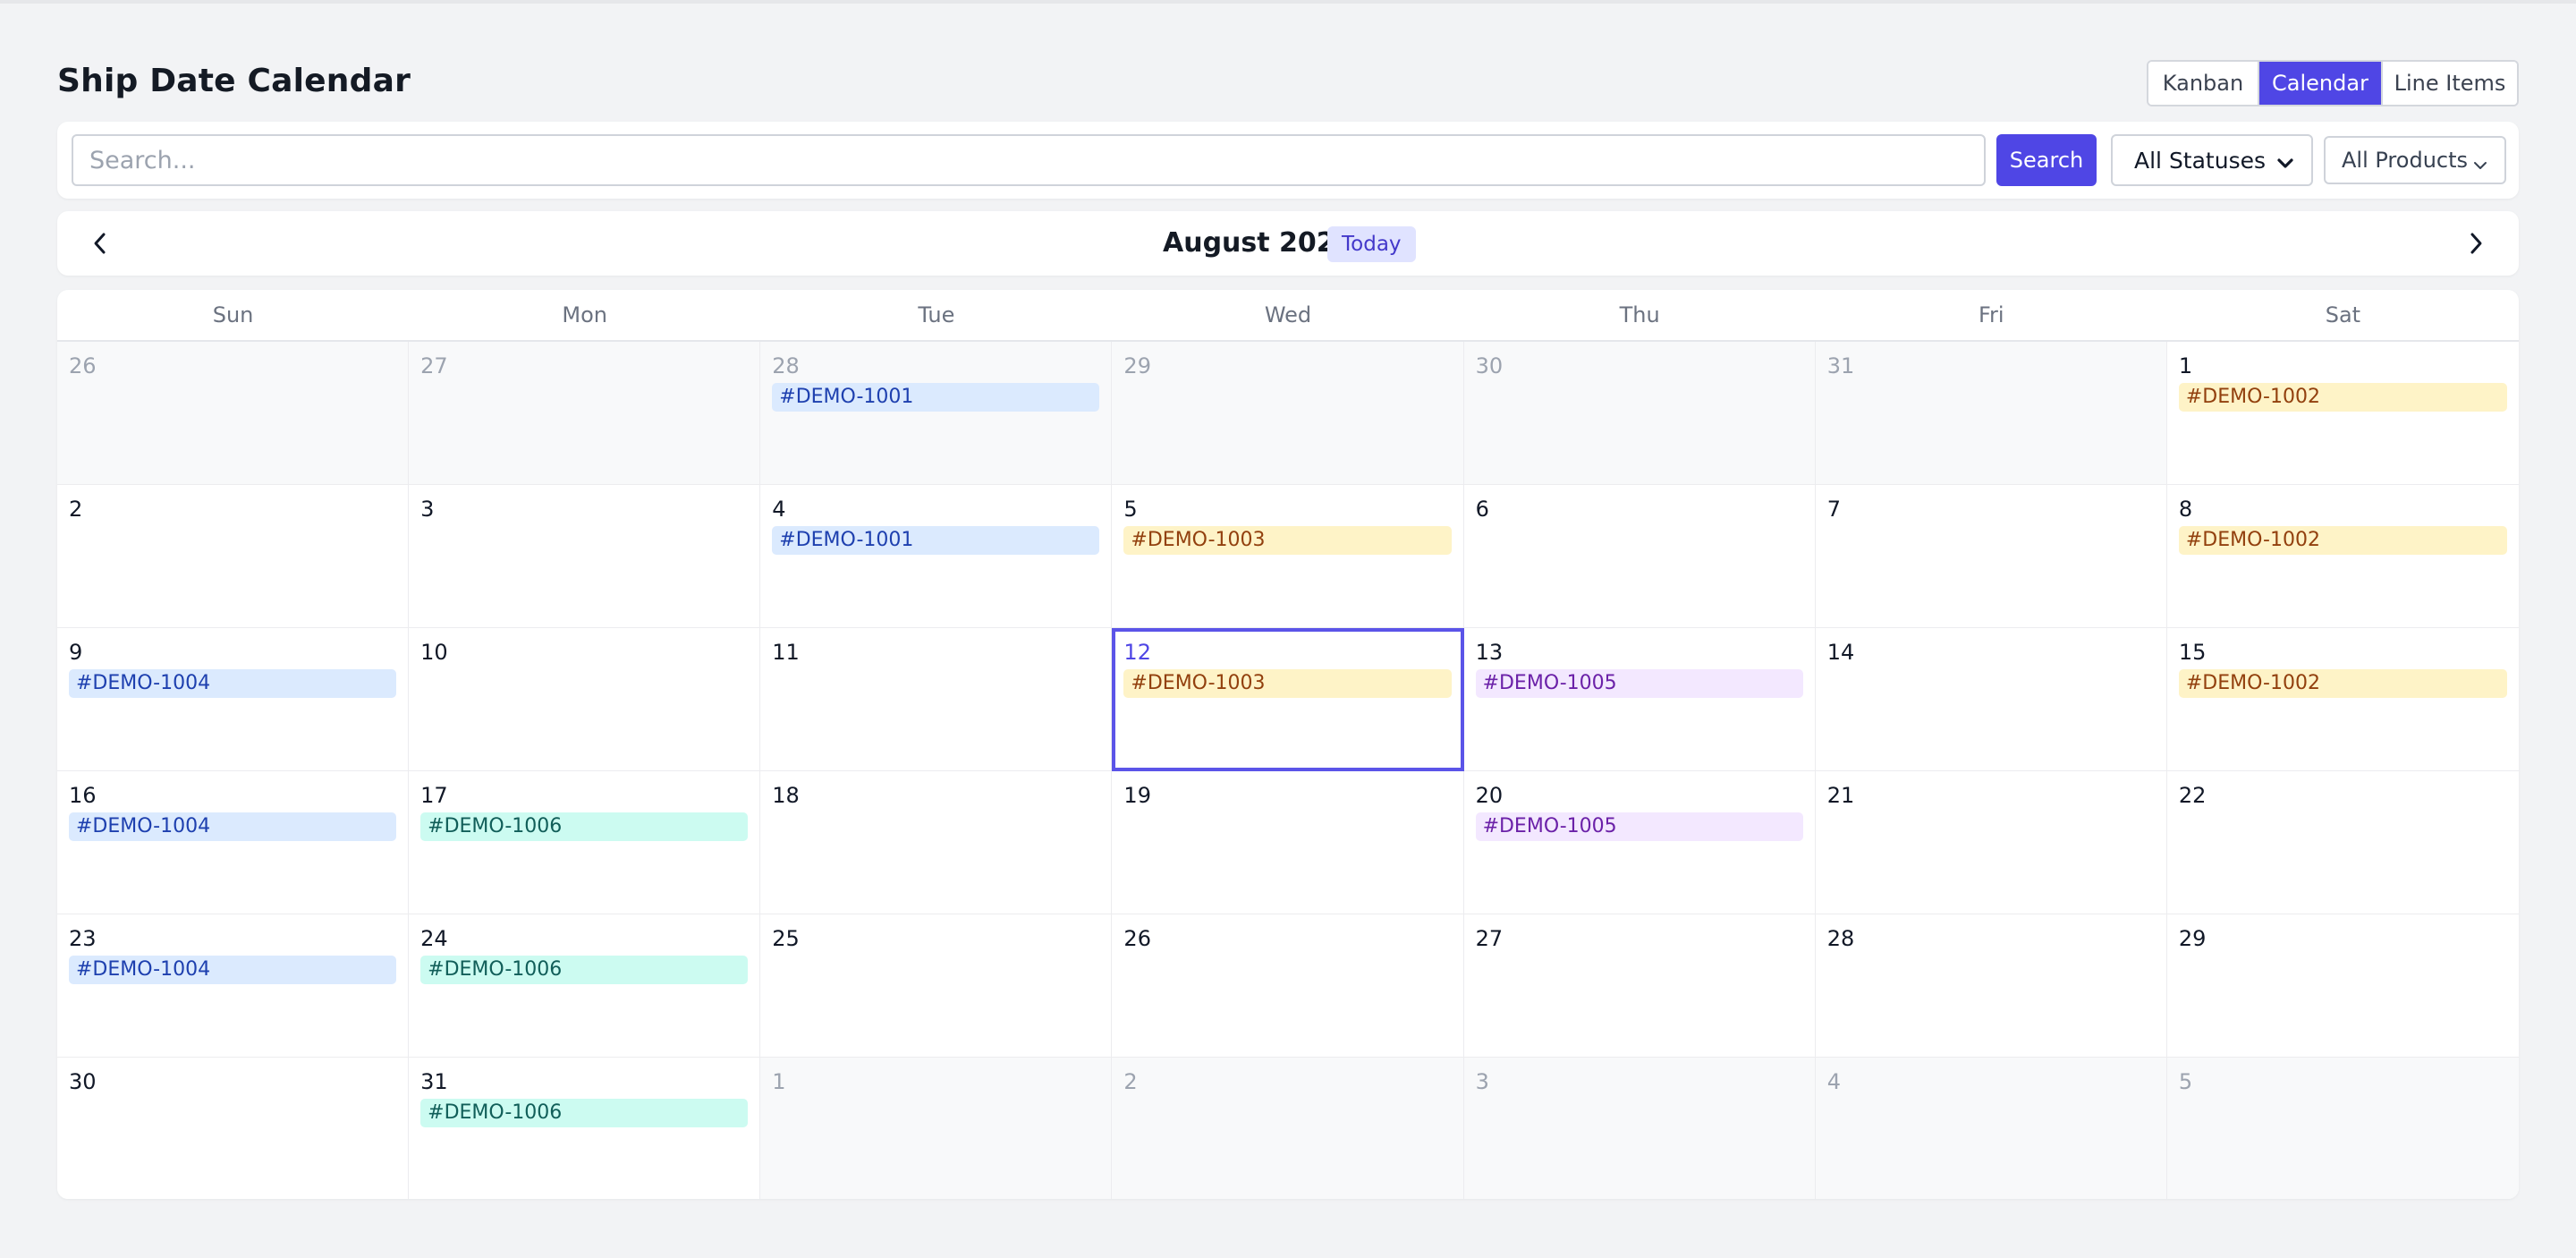 The image size is (2576, 1258). Describe the element at coordinates (2203, 83) in the screenshot. I see `kanban-view-button: Kanban` at that location.